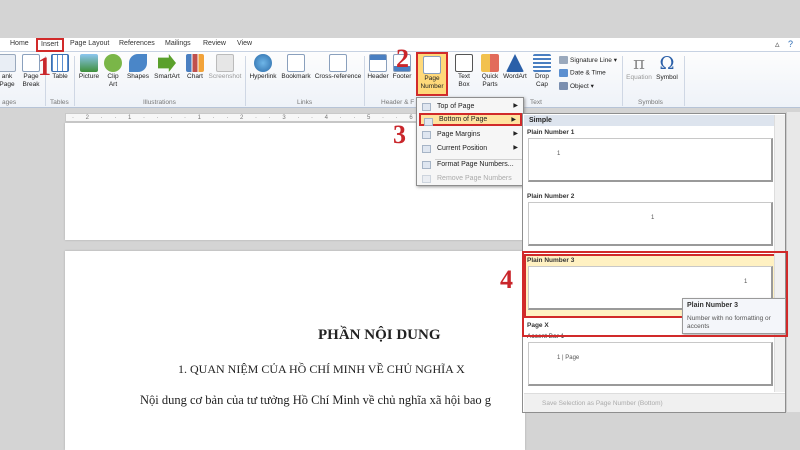  Describe the element at coordinates (178, 43) in the screenshot. I see `tab-mailings: Mailings` at that location.